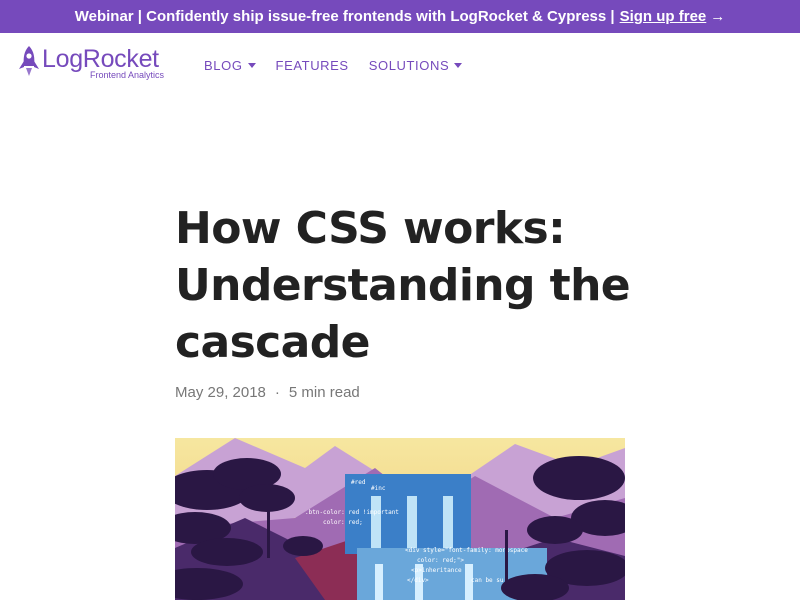  What do you see at coordinates (220, 392) in the screenshot?
I see `publish-date: May 29, 2018` at bounding box center [220, 392].